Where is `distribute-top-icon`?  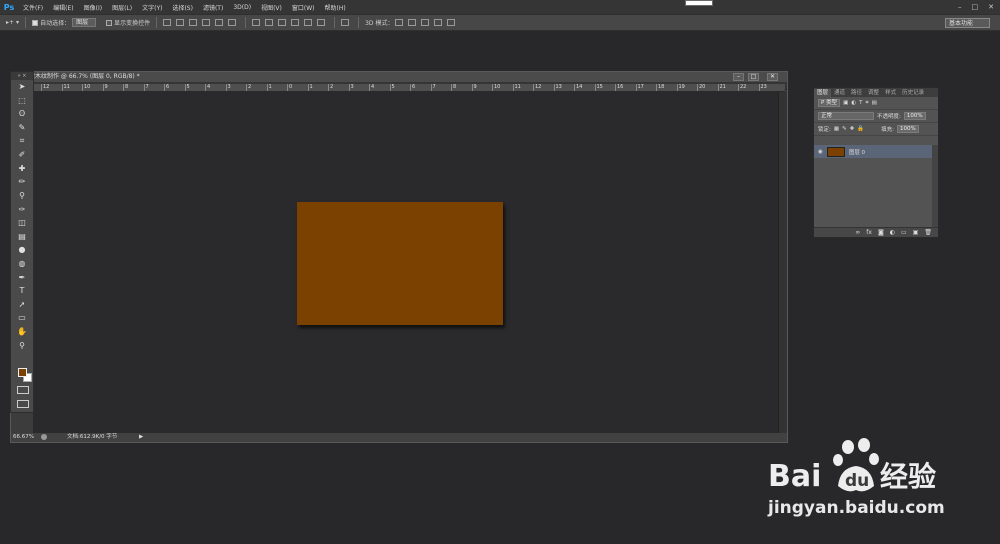
distribute-top-icon is located at coordinates (256, 22).